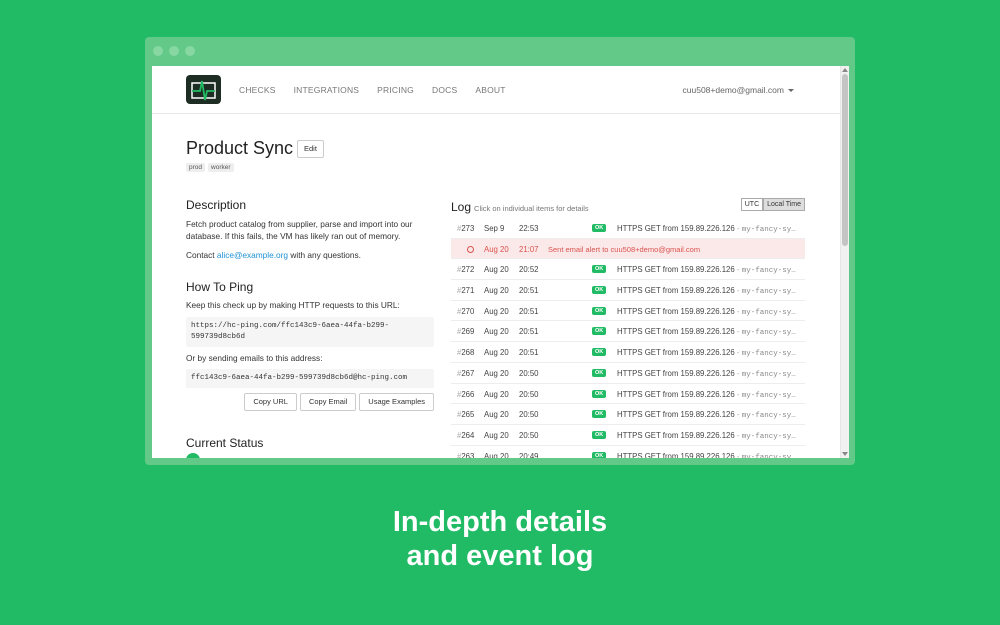 The image size is (1000, 625). Describe the element at coordinates (470, 249) in the screenshot. I see `alert-icon` at that location.